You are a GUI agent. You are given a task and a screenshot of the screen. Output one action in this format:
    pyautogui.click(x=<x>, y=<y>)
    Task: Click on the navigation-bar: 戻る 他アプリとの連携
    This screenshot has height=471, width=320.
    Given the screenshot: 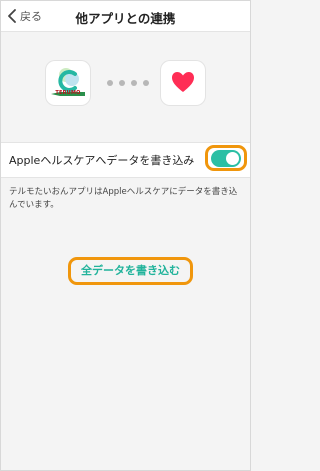 What is the action you would take?
    pyautogui.click(x=125, y=16)
    